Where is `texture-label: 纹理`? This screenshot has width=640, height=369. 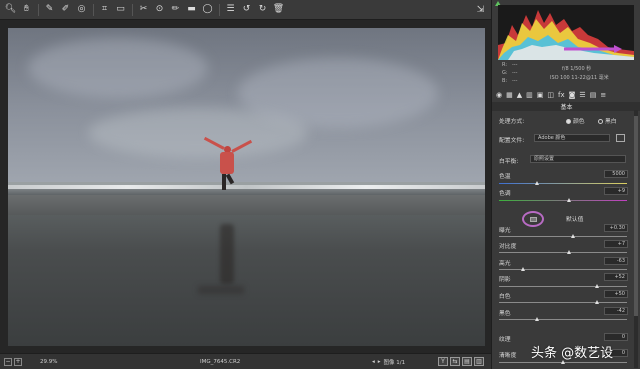
texture-label: 纹理 is located at coordinates (505, 340).